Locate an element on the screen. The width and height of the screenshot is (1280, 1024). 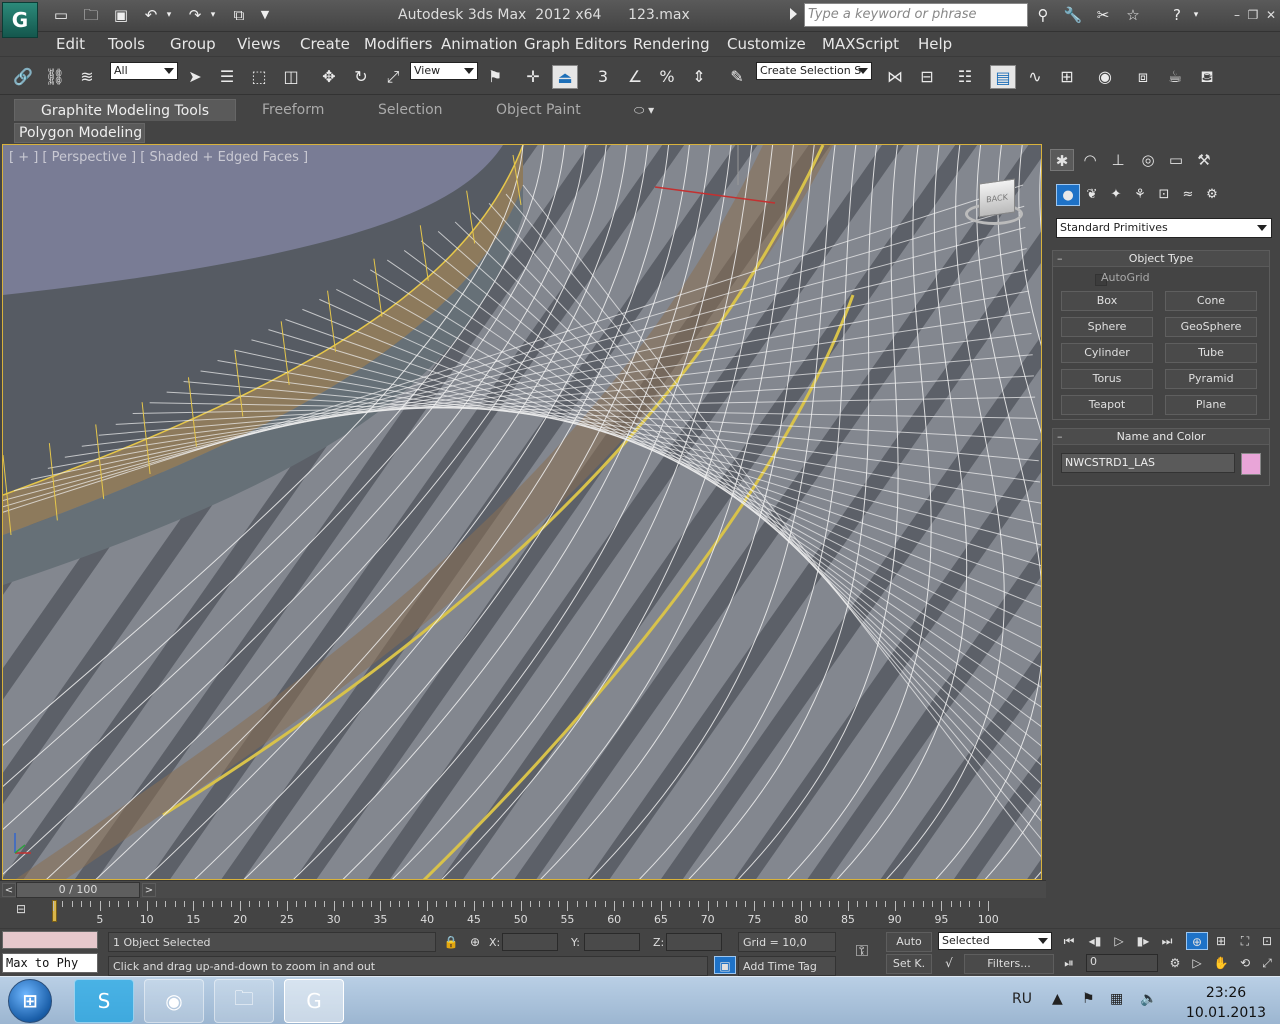
next-frame-arrow: > is located at coordinates (149, 890).